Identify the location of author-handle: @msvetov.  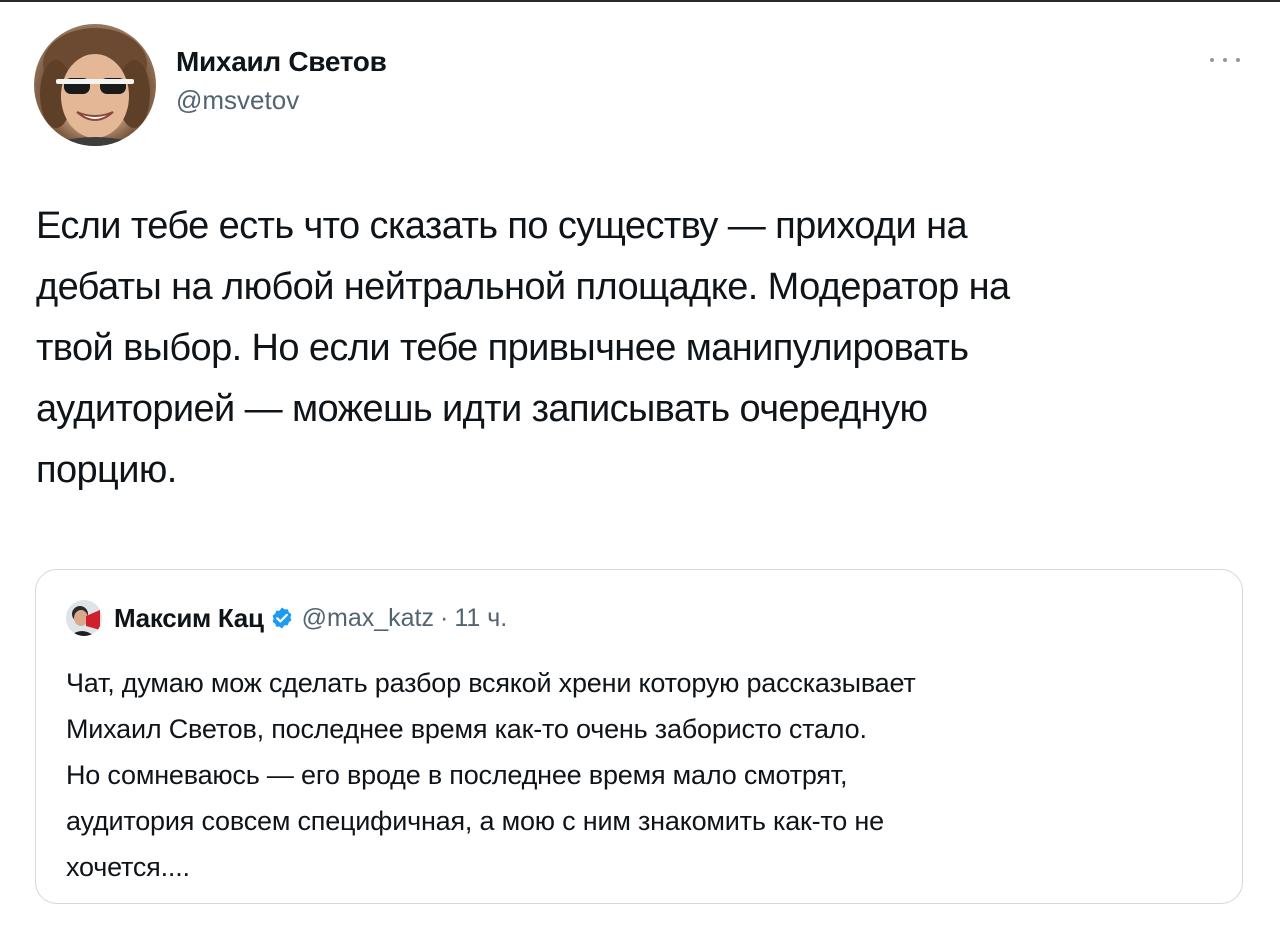
(281, 100).